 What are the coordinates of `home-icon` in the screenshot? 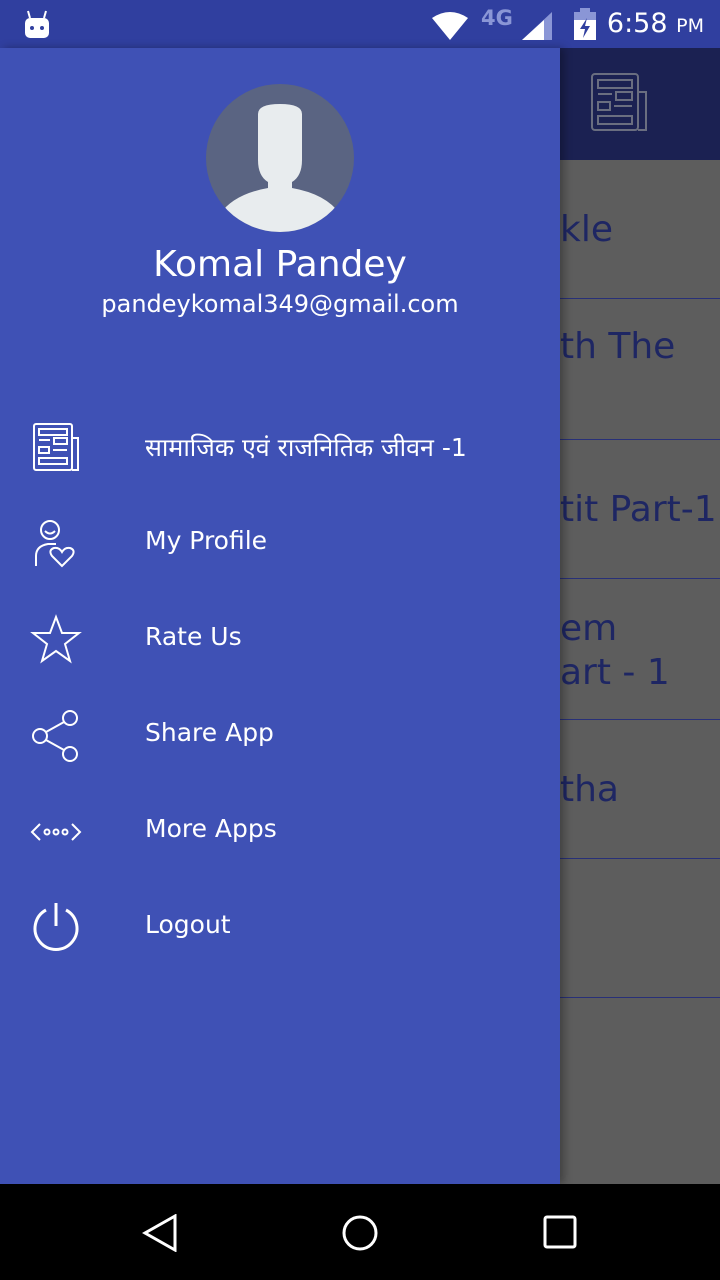 It's located at (360, 1233).